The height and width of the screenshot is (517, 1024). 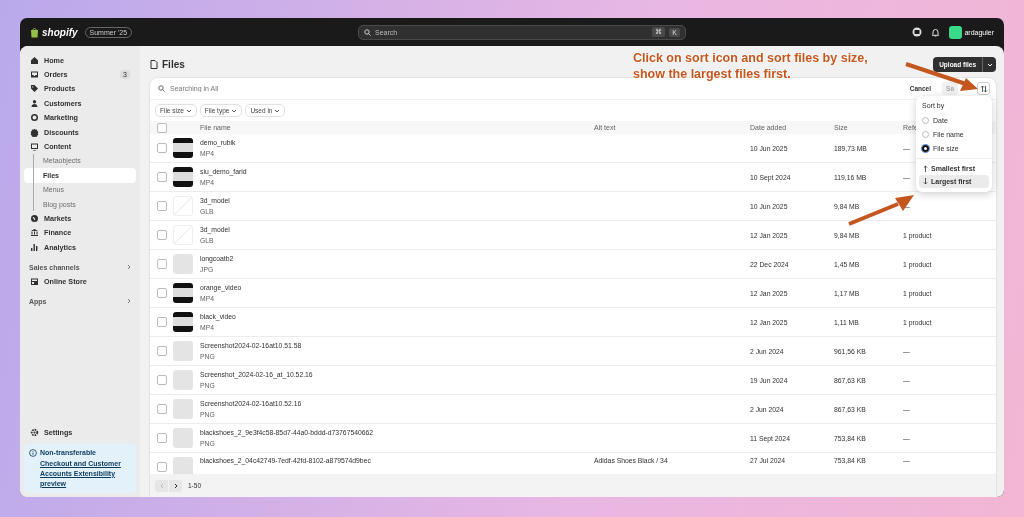 What do you see at coordinates (34, 60) in the screenshot?
I see `house-icon` at bounding box center [34, 60].